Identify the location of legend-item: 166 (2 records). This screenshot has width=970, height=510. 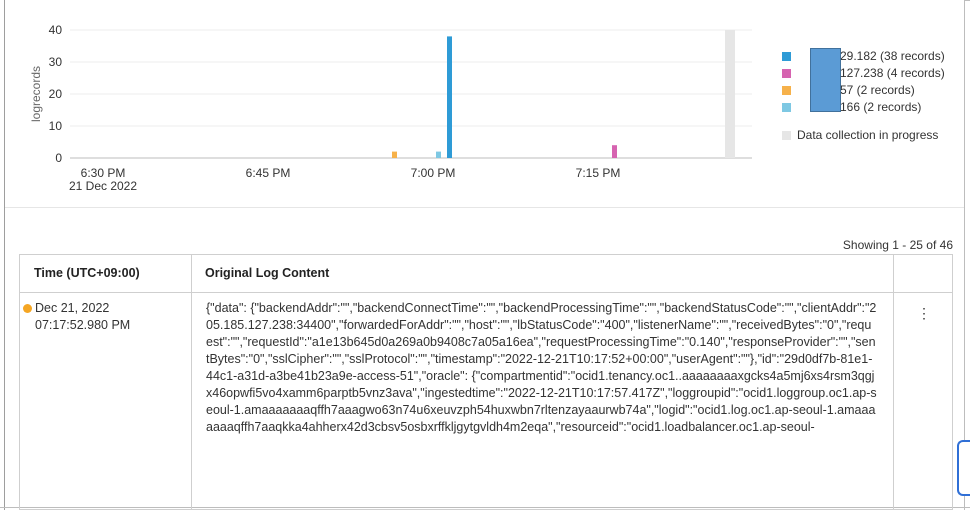
(865, 107).